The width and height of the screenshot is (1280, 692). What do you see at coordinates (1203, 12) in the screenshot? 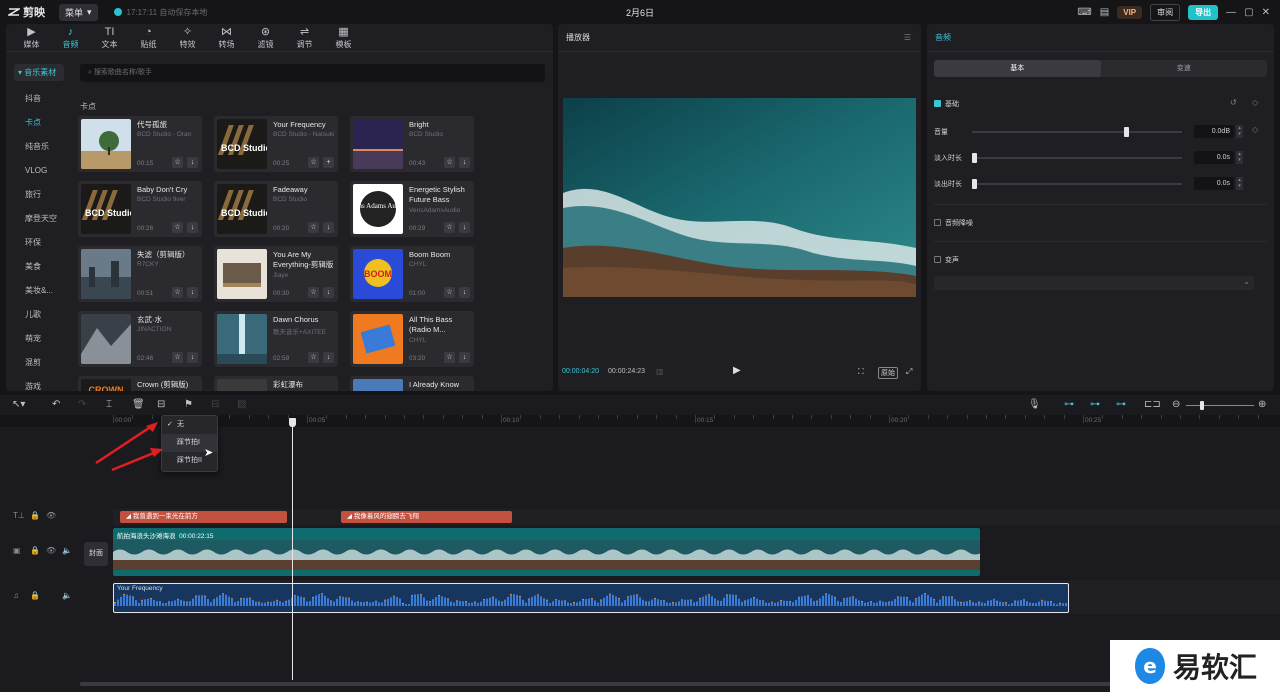
I see `export-button: 导出` at bounding box center [1203, 12].